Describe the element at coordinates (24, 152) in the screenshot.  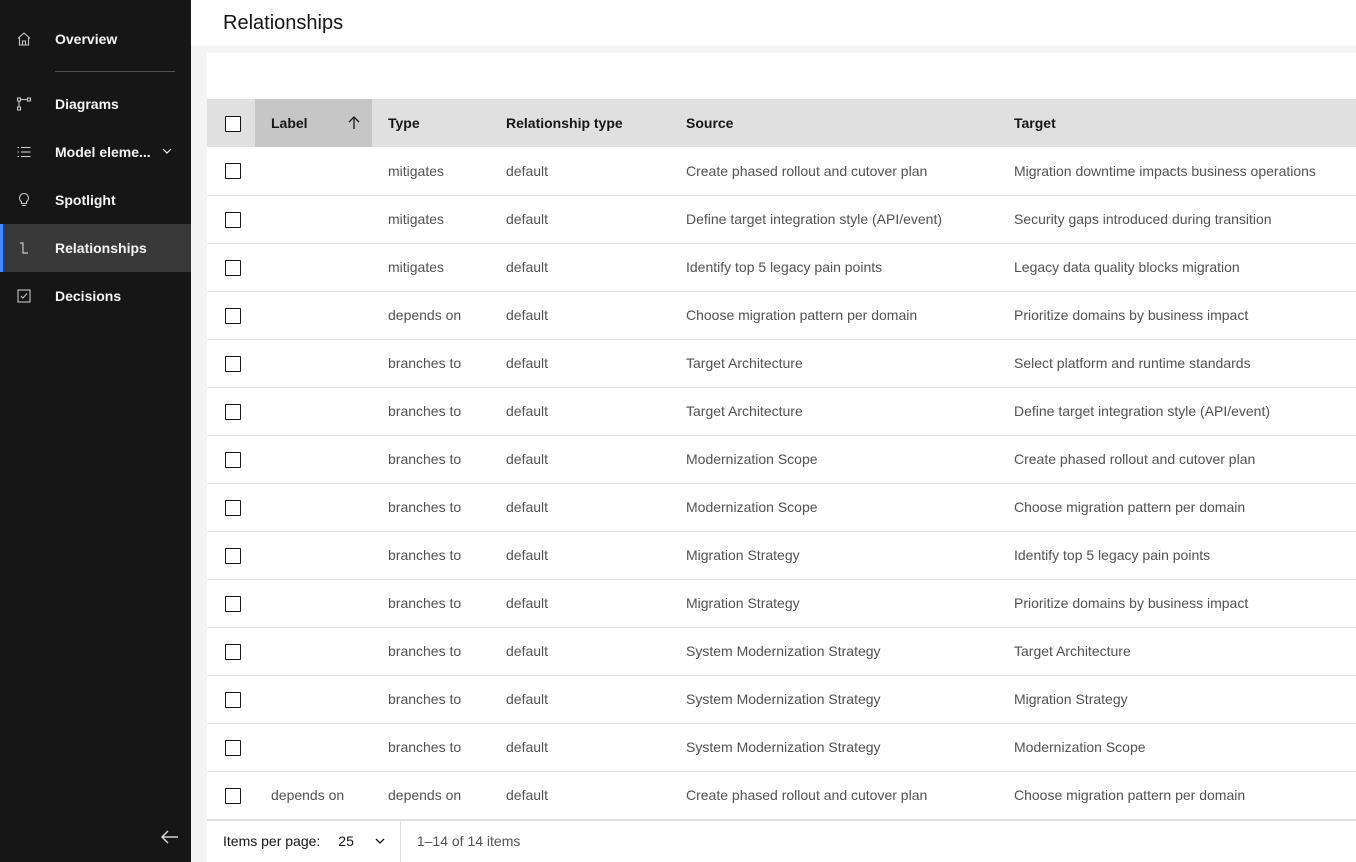
I see `list-icon` at that location.